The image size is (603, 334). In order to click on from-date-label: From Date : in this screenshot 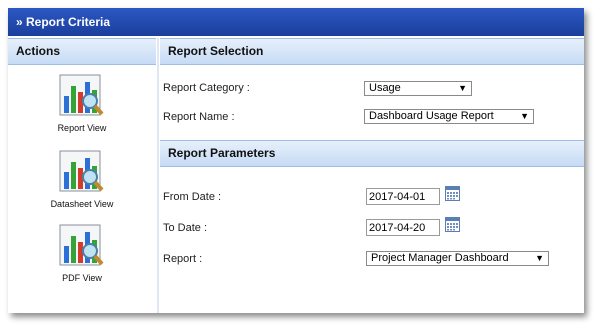, I will do `click(192, 197)`.